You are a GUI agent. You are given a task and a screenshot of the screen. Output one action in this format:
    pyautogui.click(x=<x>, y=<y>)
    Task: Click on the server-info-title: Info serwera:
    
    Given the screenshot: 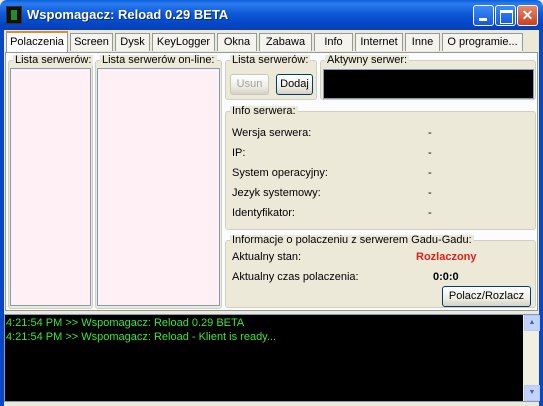 What is the action you would take?
    pyautogui.click(x=264, y=111)
    